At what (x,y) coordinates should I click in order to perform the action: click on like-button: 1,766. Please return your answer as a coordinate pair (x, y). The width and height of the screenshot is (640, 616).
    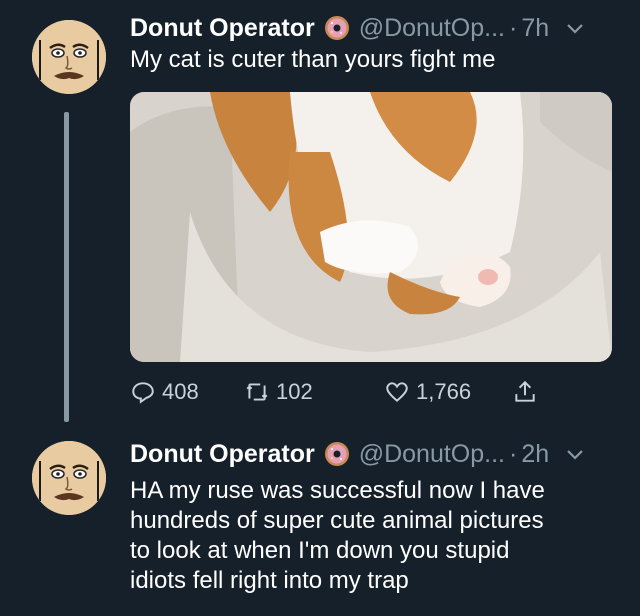
    Looking at the image, I should click on (427, 392).